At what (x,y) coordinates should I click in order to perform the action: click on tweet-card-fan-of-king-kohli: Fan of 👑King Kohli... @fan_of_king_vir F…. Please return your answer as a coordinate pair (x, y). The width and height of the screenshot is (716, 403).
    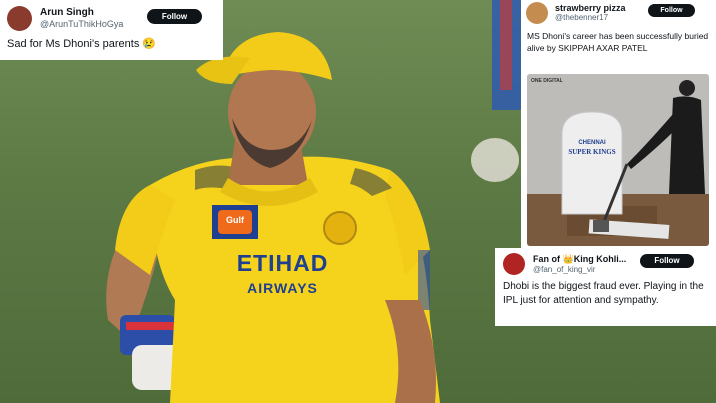
    Looking at the image, I should click on (605, 287).